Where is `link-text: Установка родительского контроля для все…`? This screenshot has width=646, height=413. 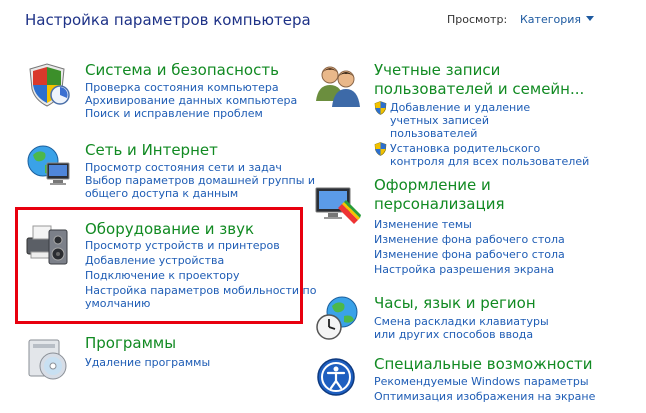
link-text: Установка родительского контроля для все… is located at coordinates (490, 155).